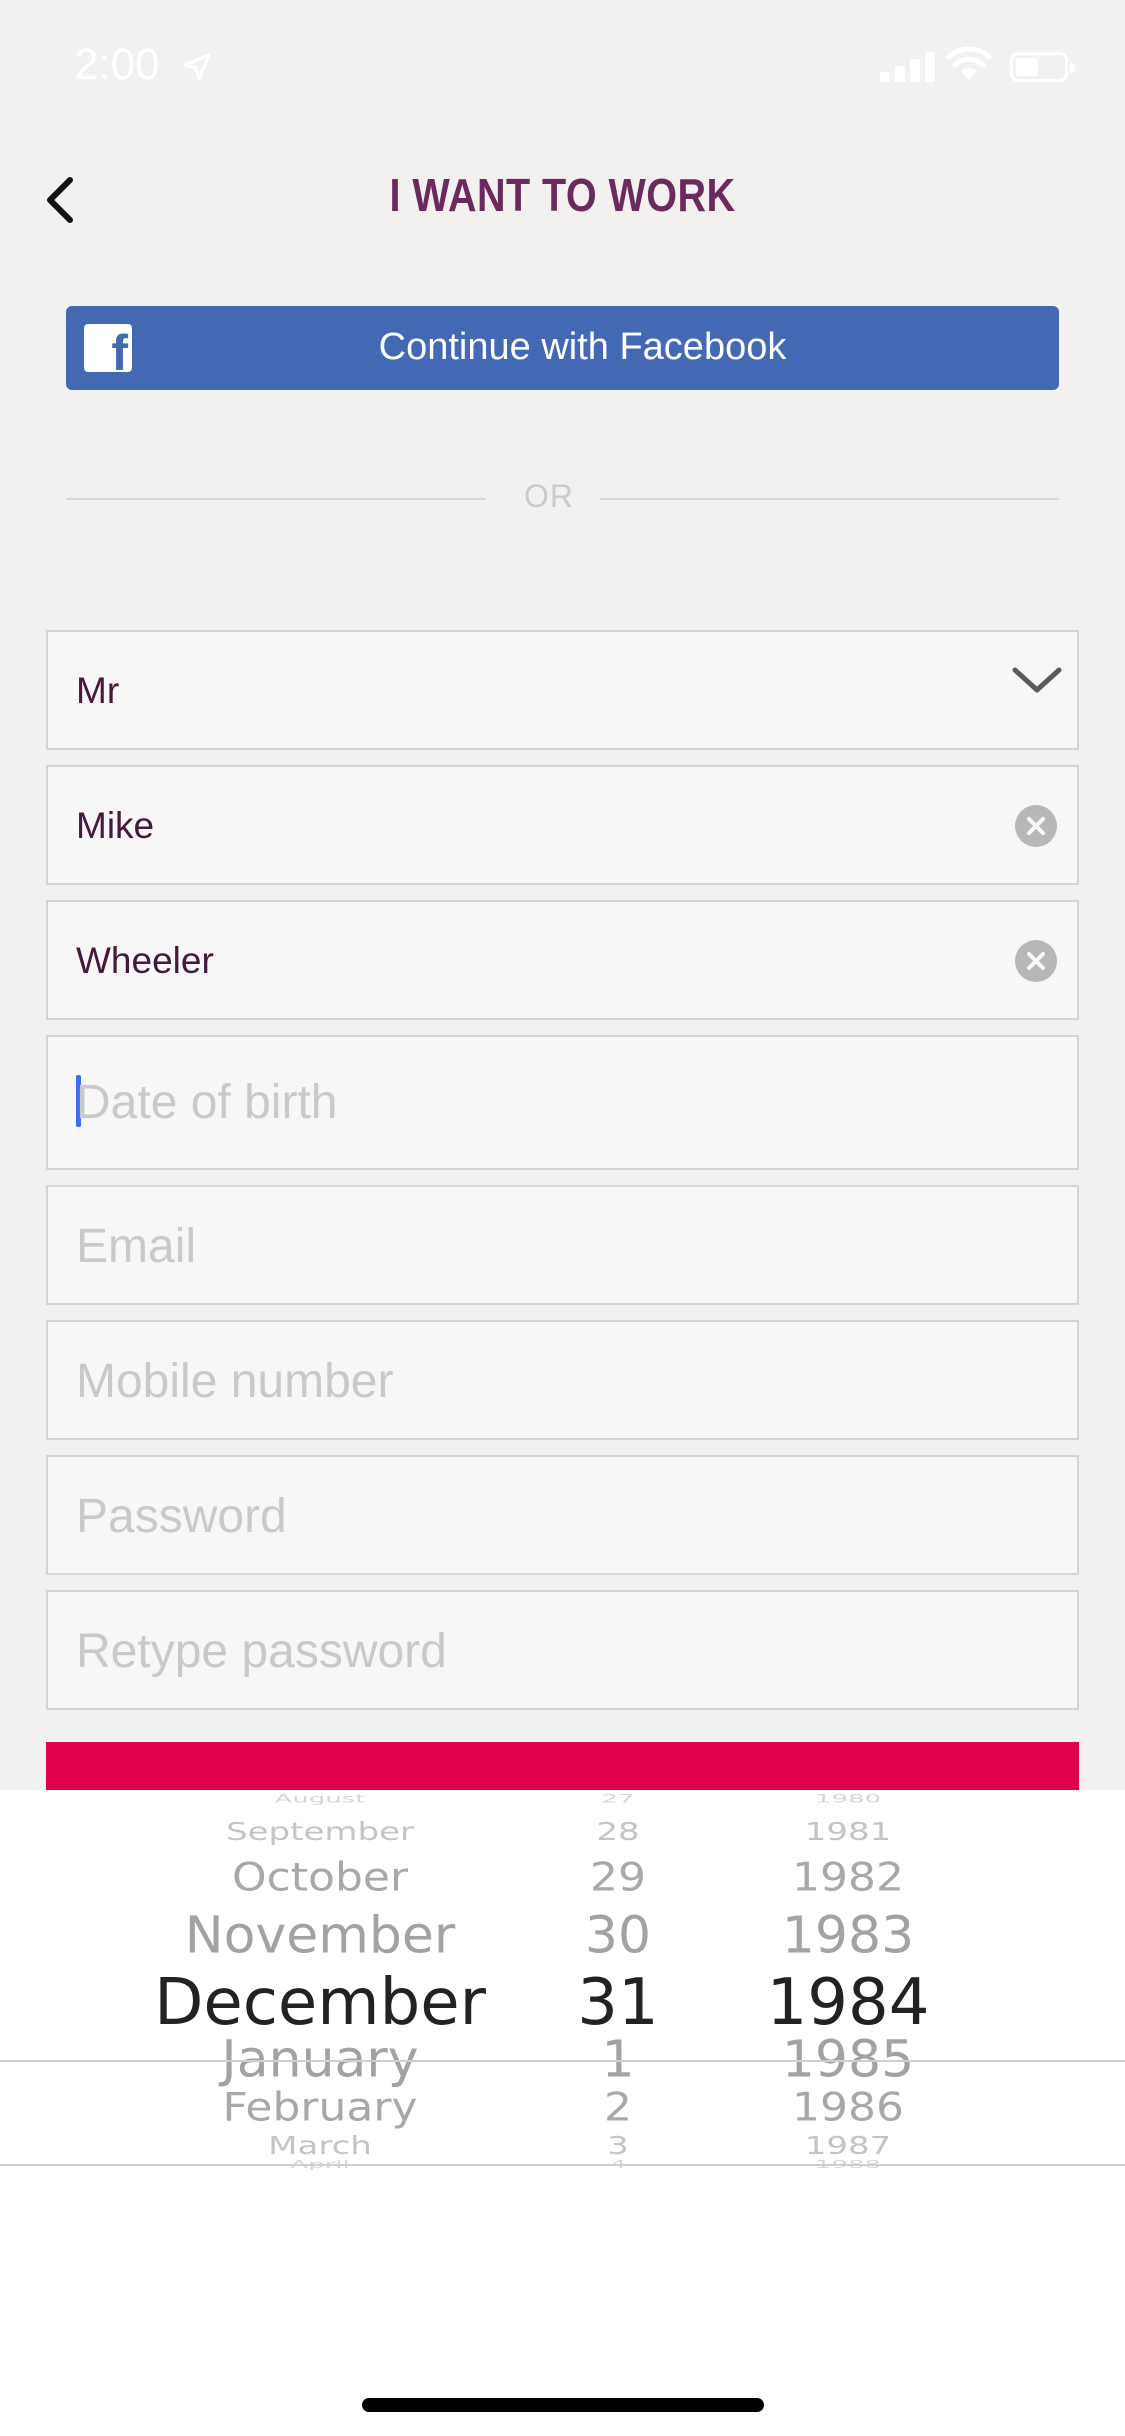 The width and height of the screenshot is (1125, 2436). What do you see at coordinates (197, 67) in the screenshot?
I see `location-arrow-icon` at bounding box center [197, 67].